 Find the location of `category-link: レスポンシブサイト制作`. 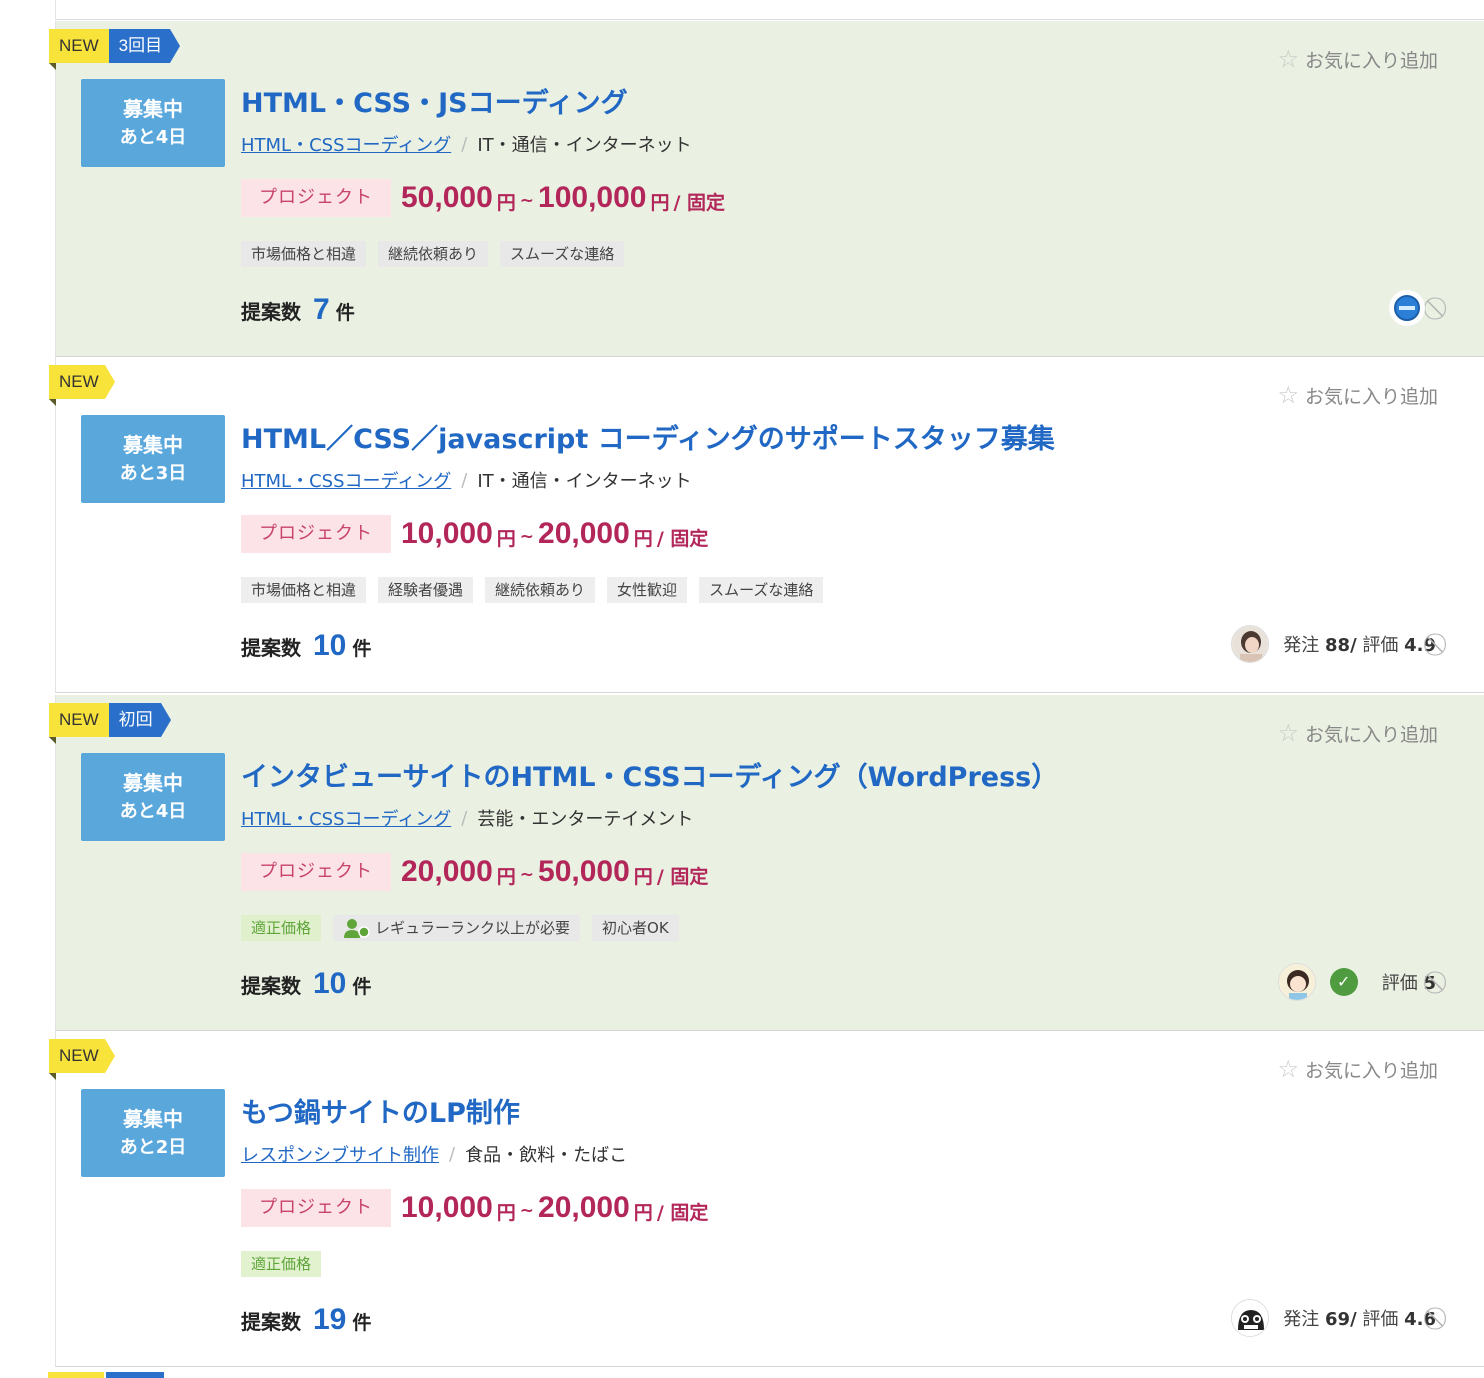

category-link: レスポンシブサイト制作 is located at coordinates (340, 1154).